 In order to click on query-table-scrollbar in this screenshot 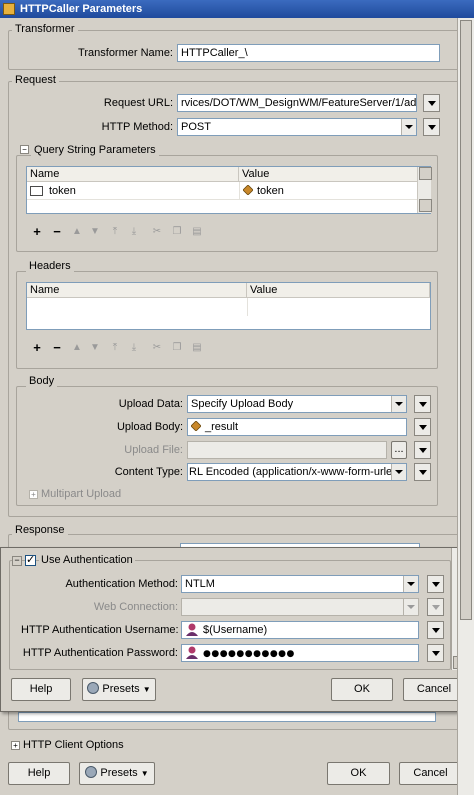, I will do `click(424, 190)`.